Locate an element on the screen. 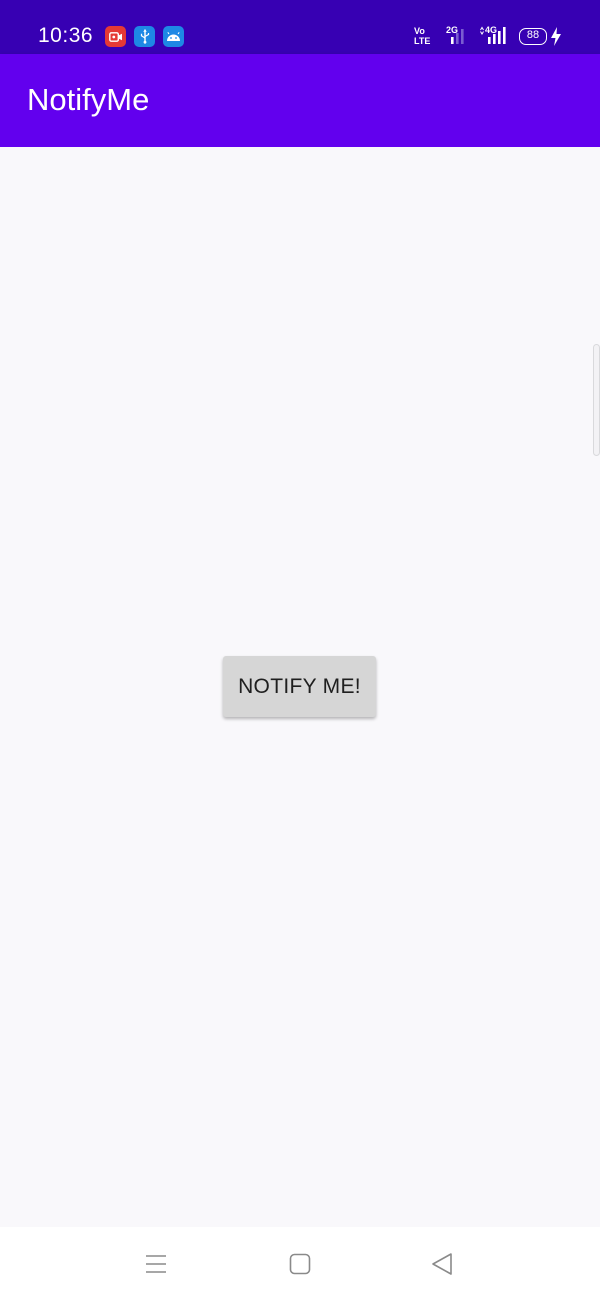 The width and height of the screenshot is (600, 1300). notify-me-button: NOTIFY ME! is located at coordinates (299, 686).